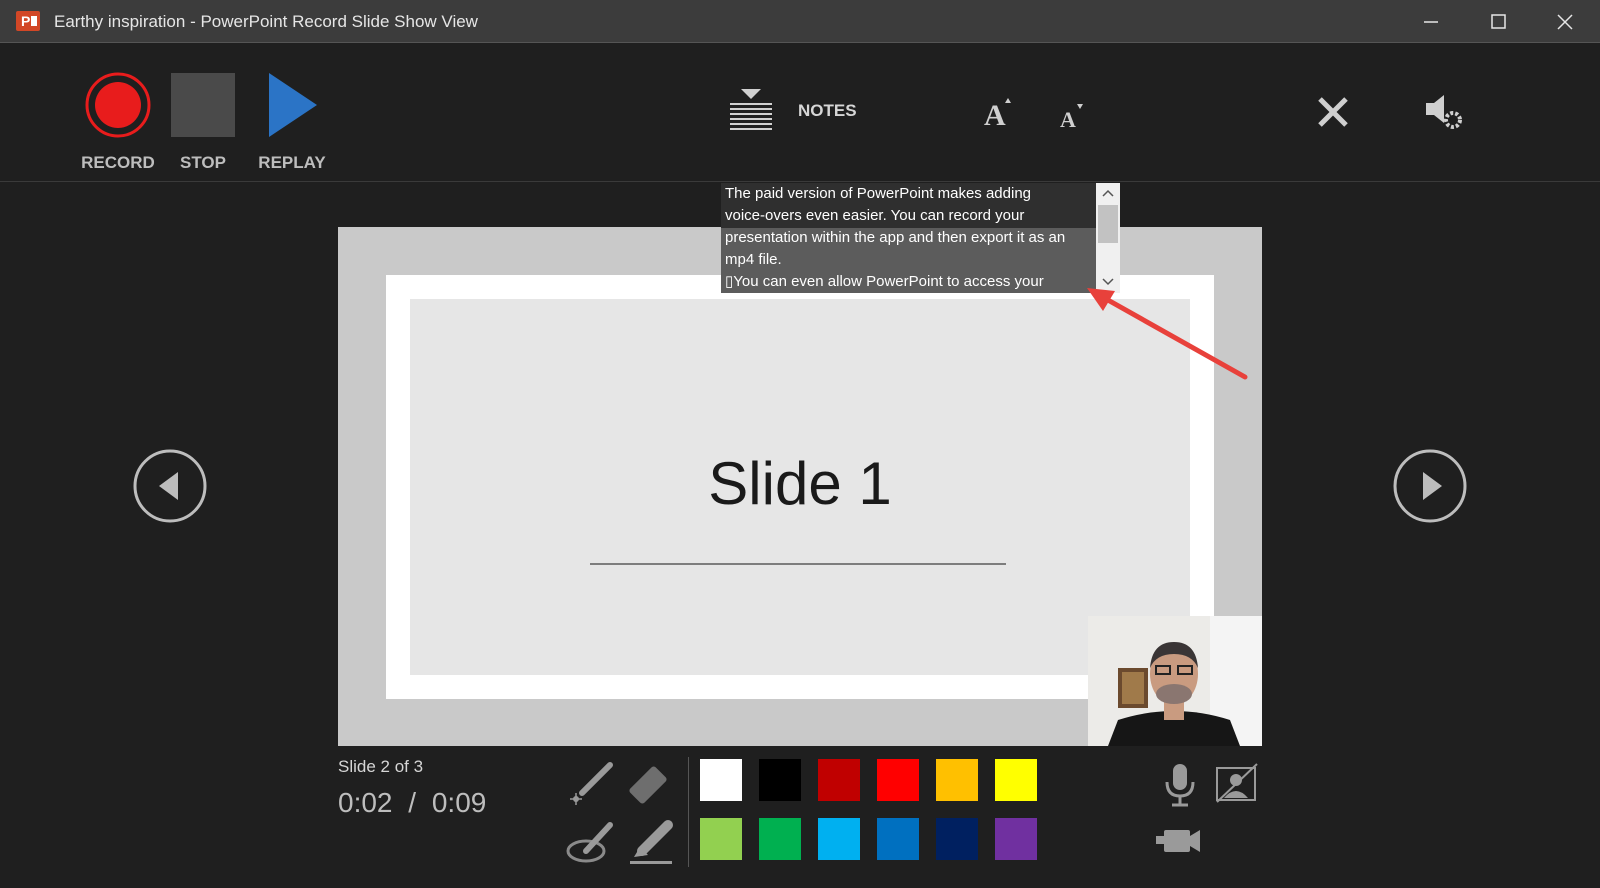 The height and width of the screenshot is (888, 1600). Describe the element at coordinates (798, 564) in the screenshot. I see `slide-divider` at that location.